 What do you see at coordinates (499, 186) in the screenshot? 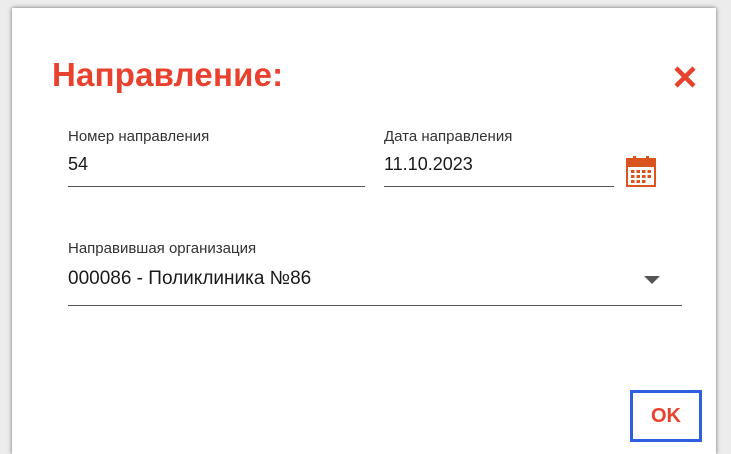
I see `referral-date-underline` at bounding box center [499, 186].